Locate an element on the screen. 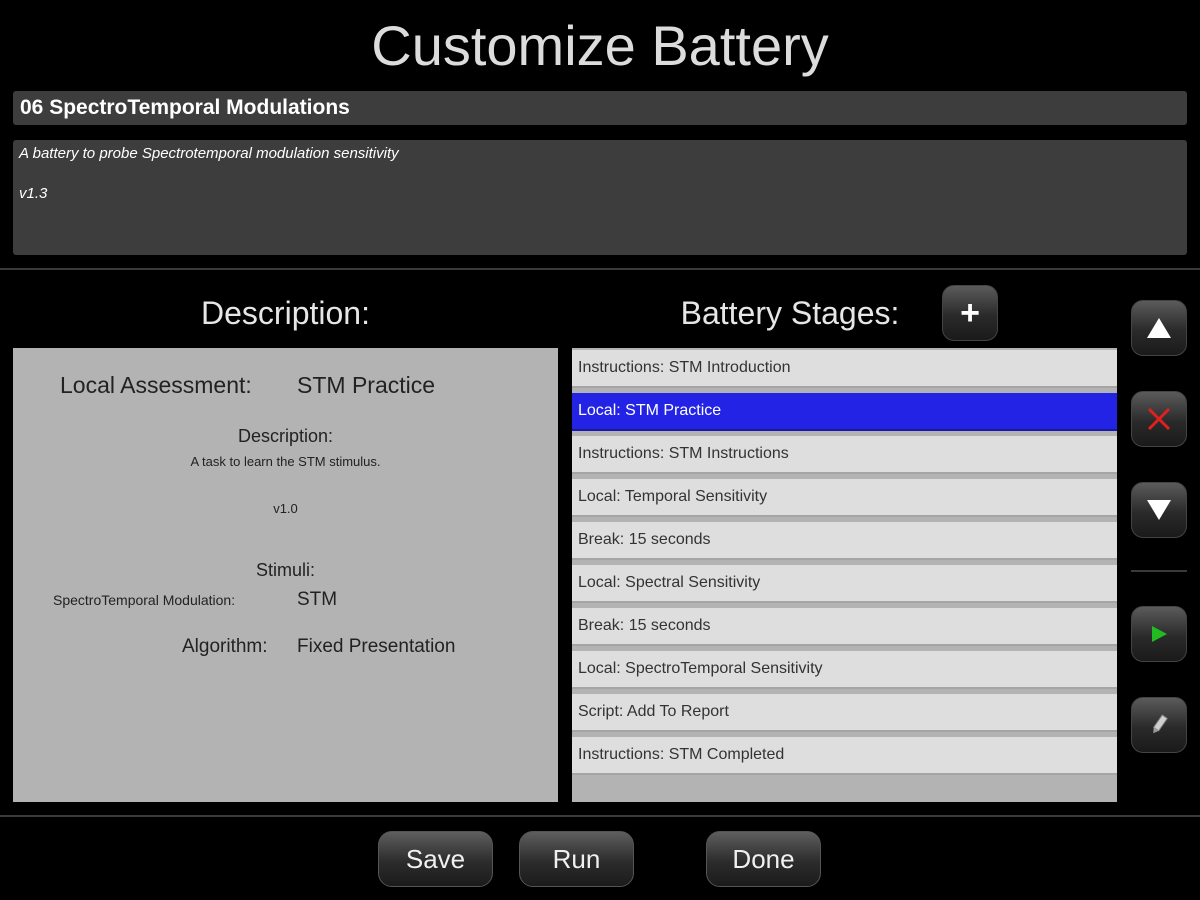 The width and height of the screenshot is (1200, 900). side-divider is located at coordinates (1159, 571).